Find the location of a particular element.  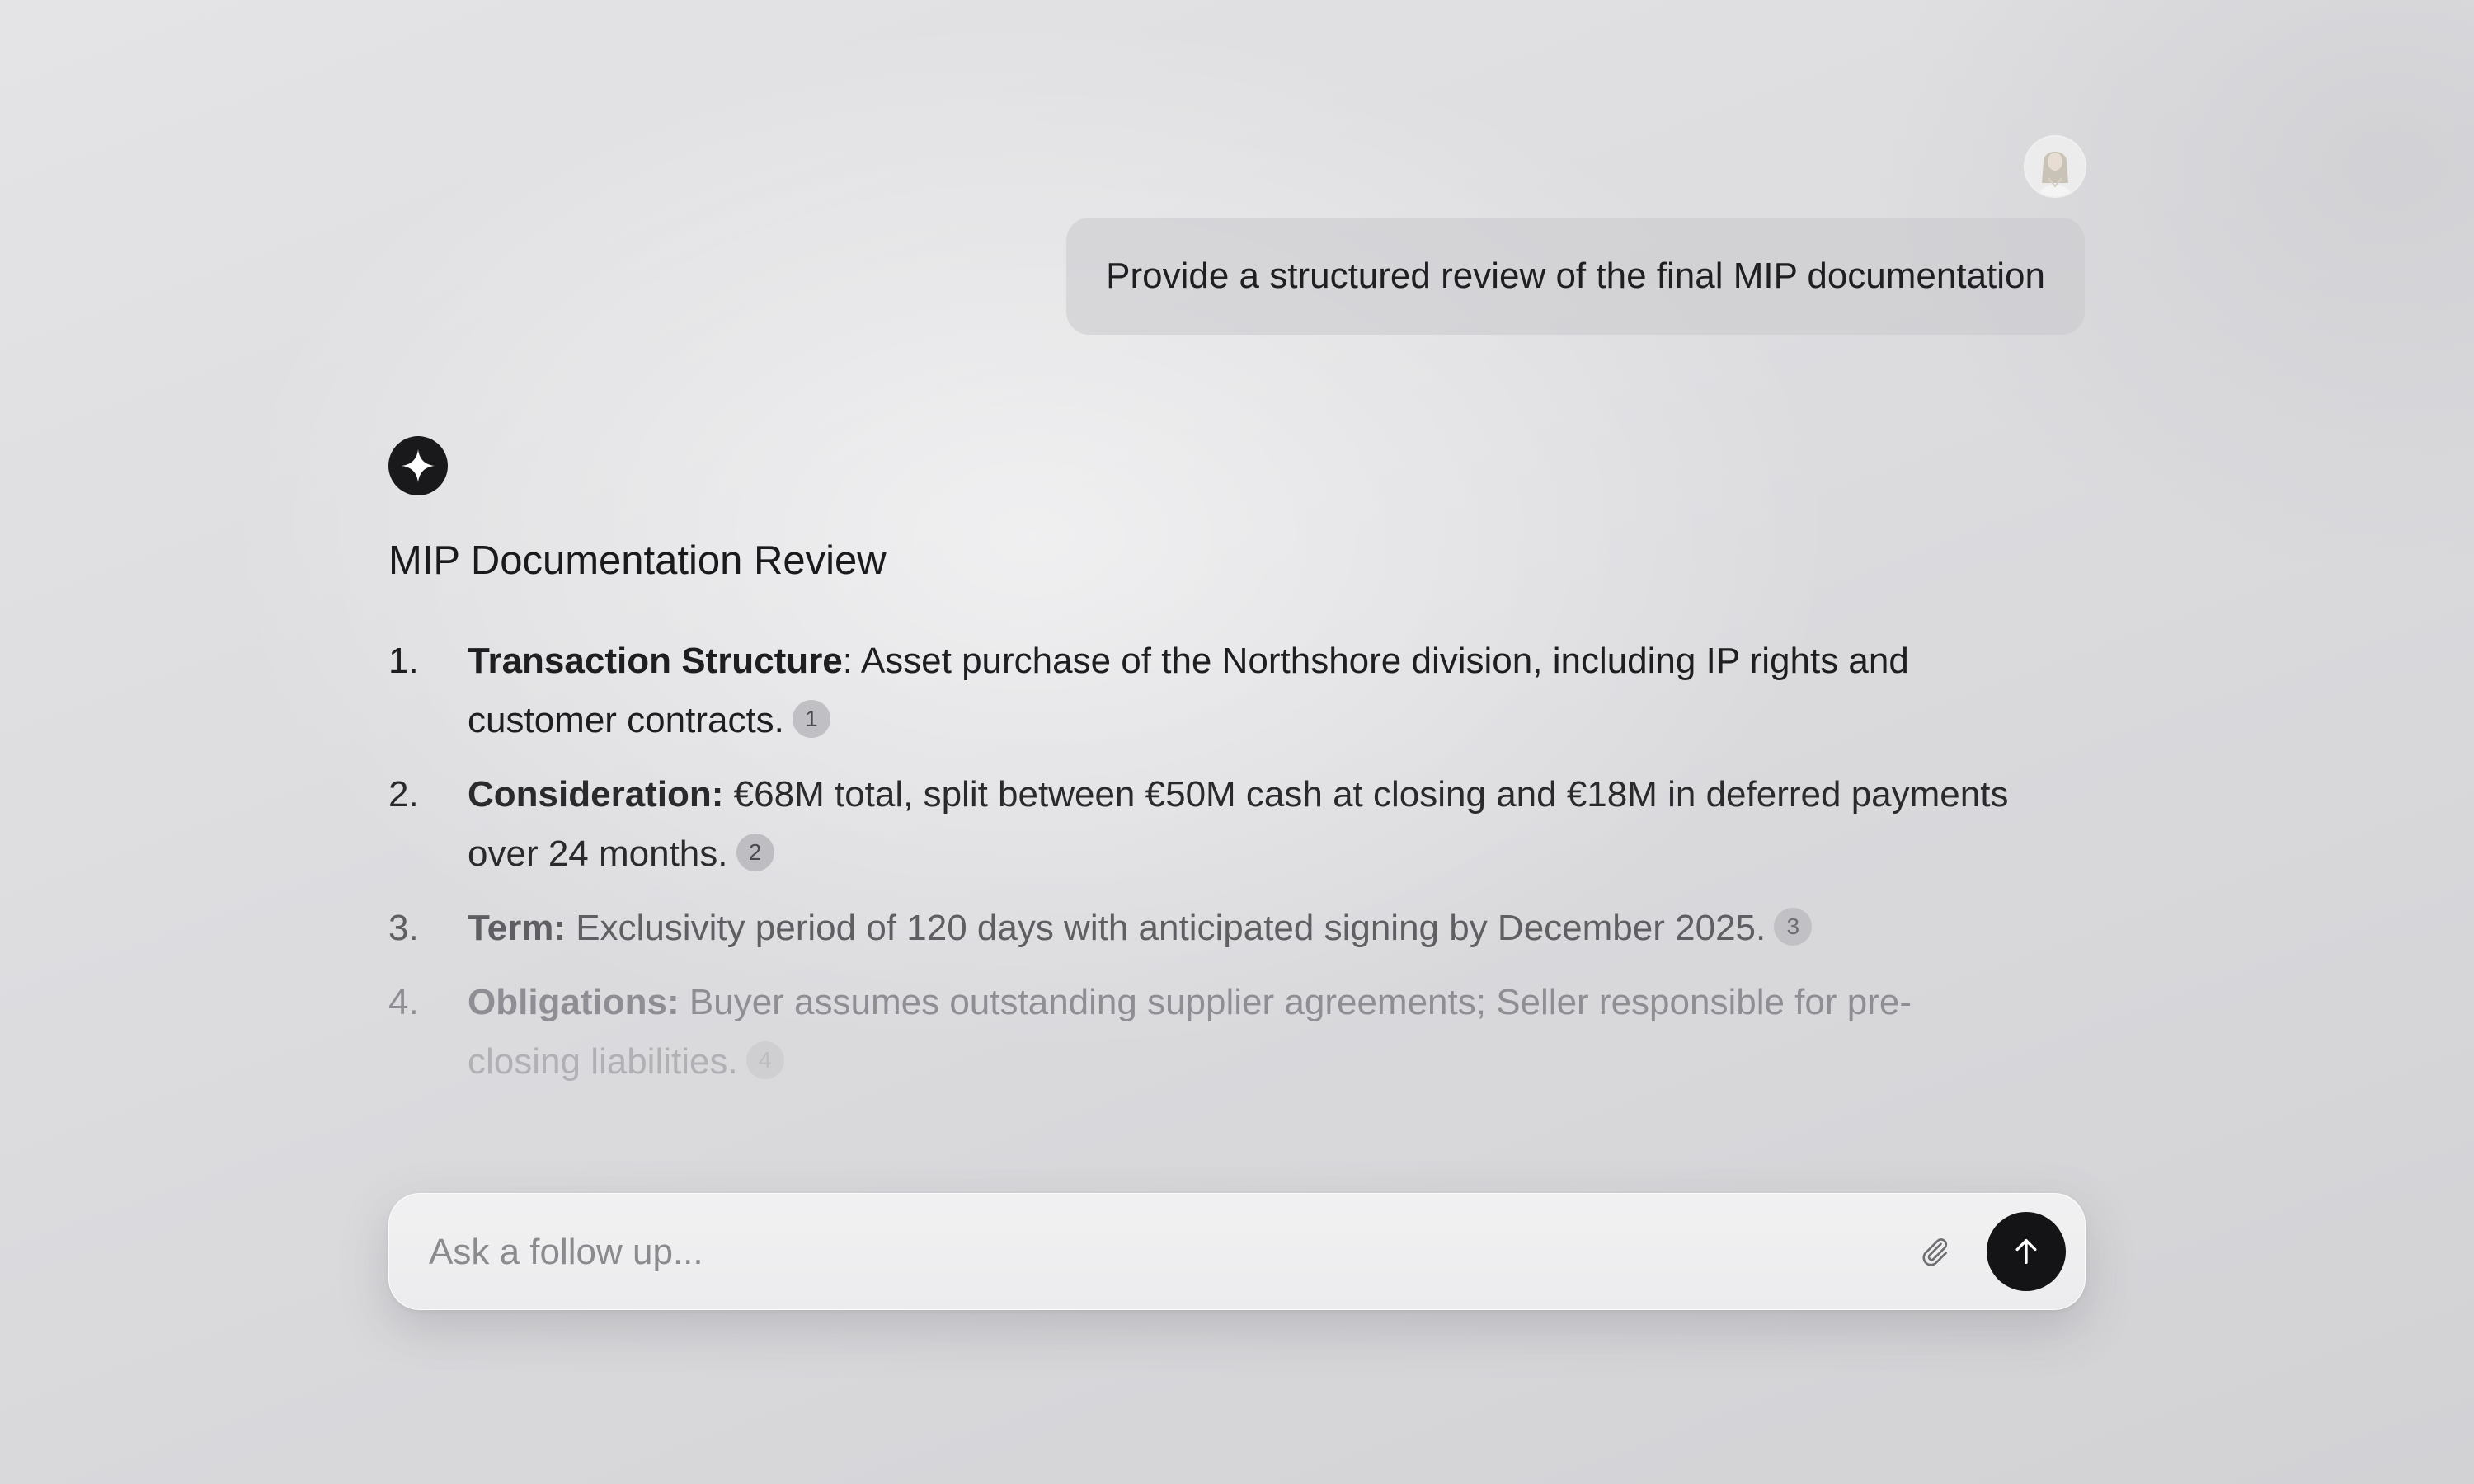

follow-up-composer is located at coordinates (1237, 1252).